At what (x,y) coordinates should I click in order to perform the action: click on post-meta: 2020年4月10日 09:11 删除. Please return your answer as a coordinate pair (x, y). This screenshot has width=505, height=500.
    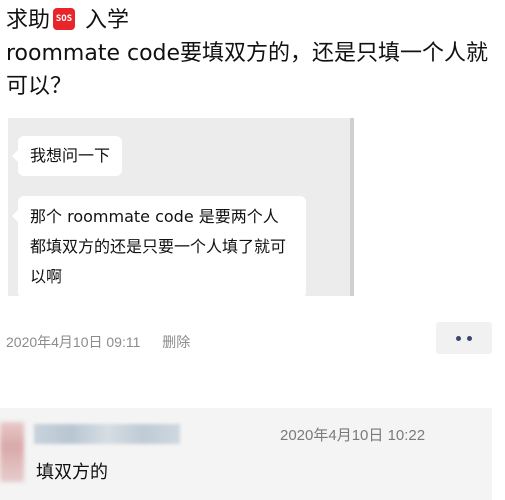
    Looking at the image, I should click on (98, 342).